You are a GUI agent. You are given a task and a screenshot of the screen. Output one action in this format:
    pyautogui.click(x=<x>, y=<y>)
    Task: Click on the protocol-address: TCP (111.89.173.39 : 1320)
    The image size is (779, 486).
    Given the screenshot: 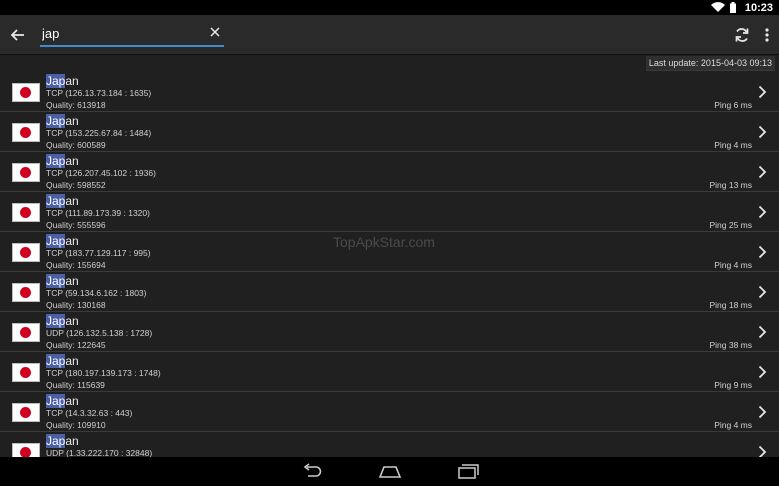 What is the action you would take?
    pyautogui.click(x=98, y=213)
    